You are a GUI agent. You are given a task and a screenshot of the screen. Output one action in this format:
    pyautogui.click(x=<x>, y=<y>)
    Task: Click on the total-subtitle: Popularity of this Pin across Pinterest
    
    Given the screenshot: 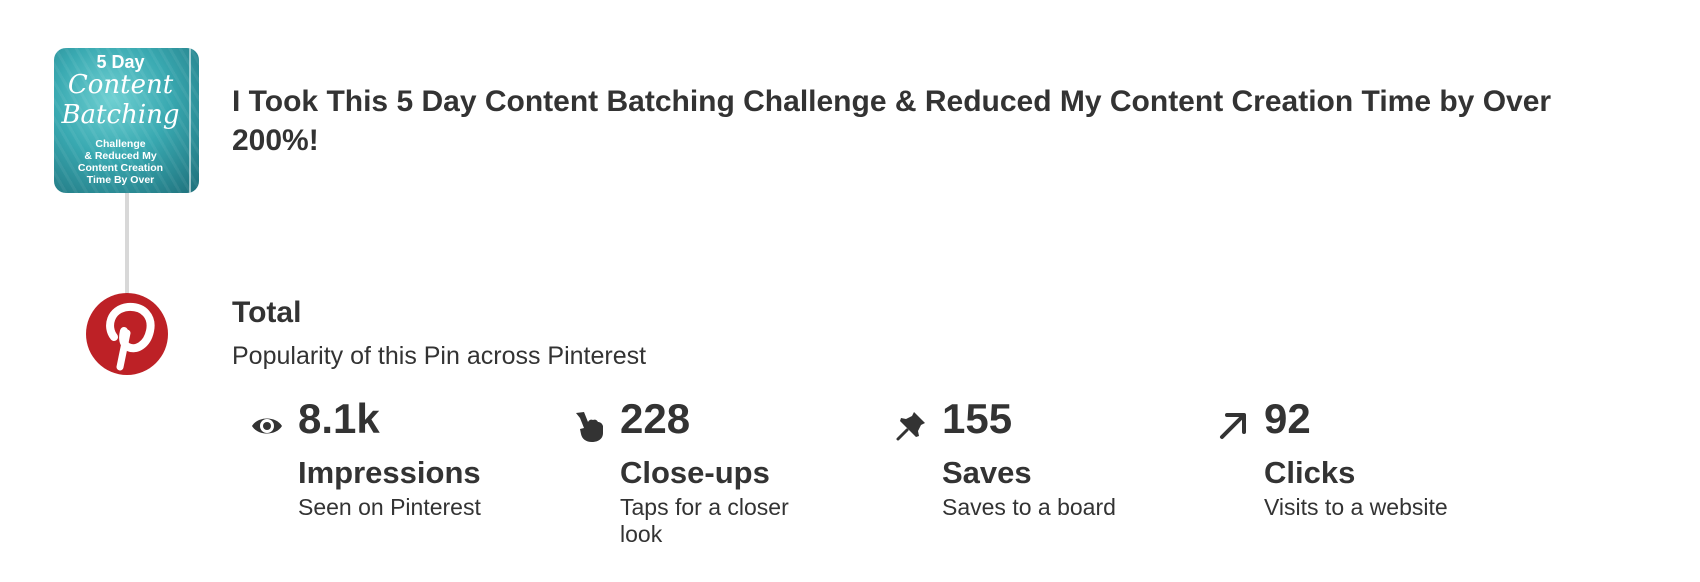 What is the action you would take?
    pyautogui.click(x=439, y=356)
    